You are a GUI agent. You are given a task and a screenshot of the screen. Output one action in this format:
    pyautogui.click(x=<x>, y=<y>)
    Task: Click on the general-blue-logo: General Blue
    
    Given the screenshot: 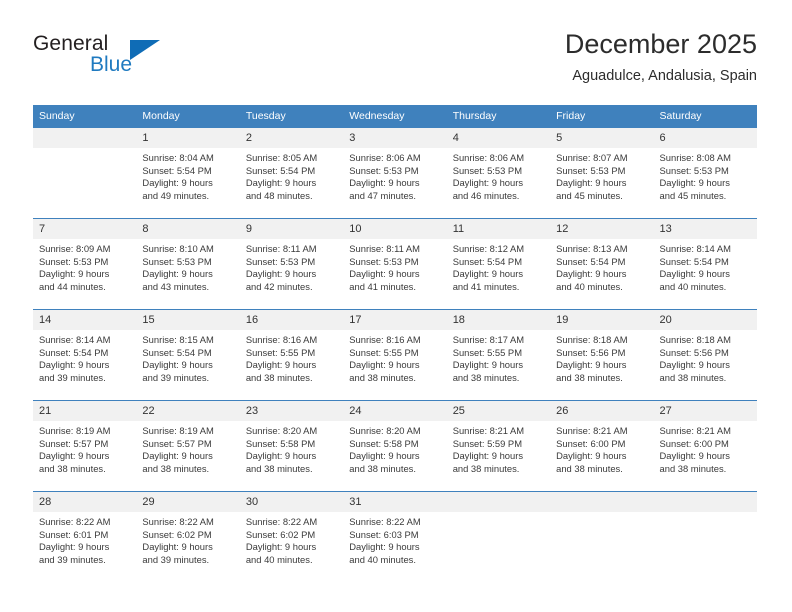 What is the action you would take?
    pyautogui.click(x=123, y=60)
    